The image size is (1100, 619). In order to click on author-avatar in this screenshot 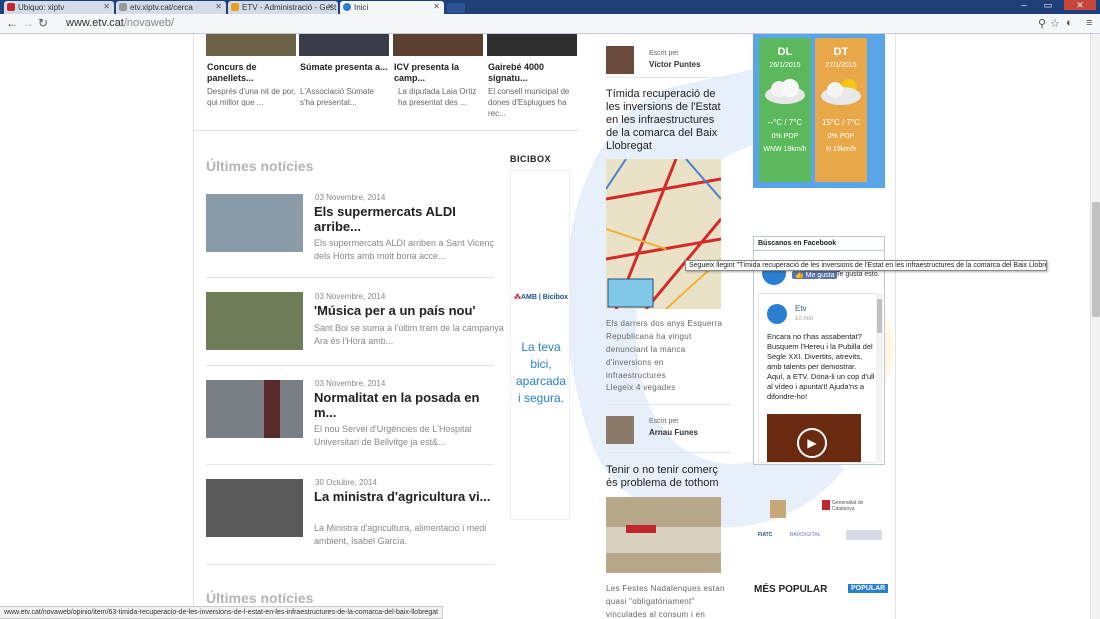, I will do `click(620, 60)`.